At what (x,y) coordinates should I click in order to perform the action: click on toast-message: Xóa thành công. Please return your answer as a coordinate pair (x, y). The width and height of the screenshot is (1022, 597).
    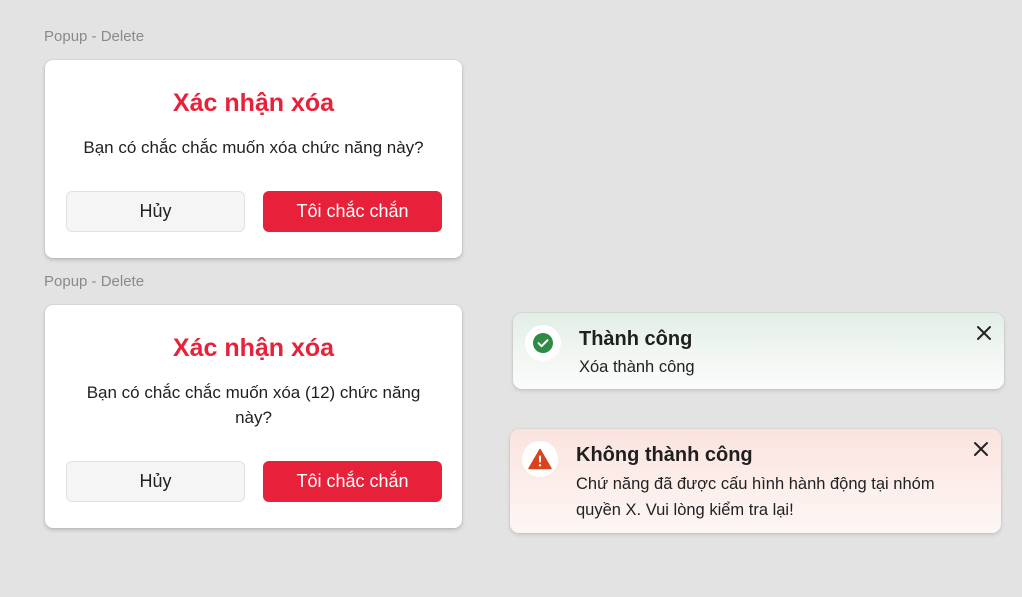
    Looking at the image, I should click on (637, 367).